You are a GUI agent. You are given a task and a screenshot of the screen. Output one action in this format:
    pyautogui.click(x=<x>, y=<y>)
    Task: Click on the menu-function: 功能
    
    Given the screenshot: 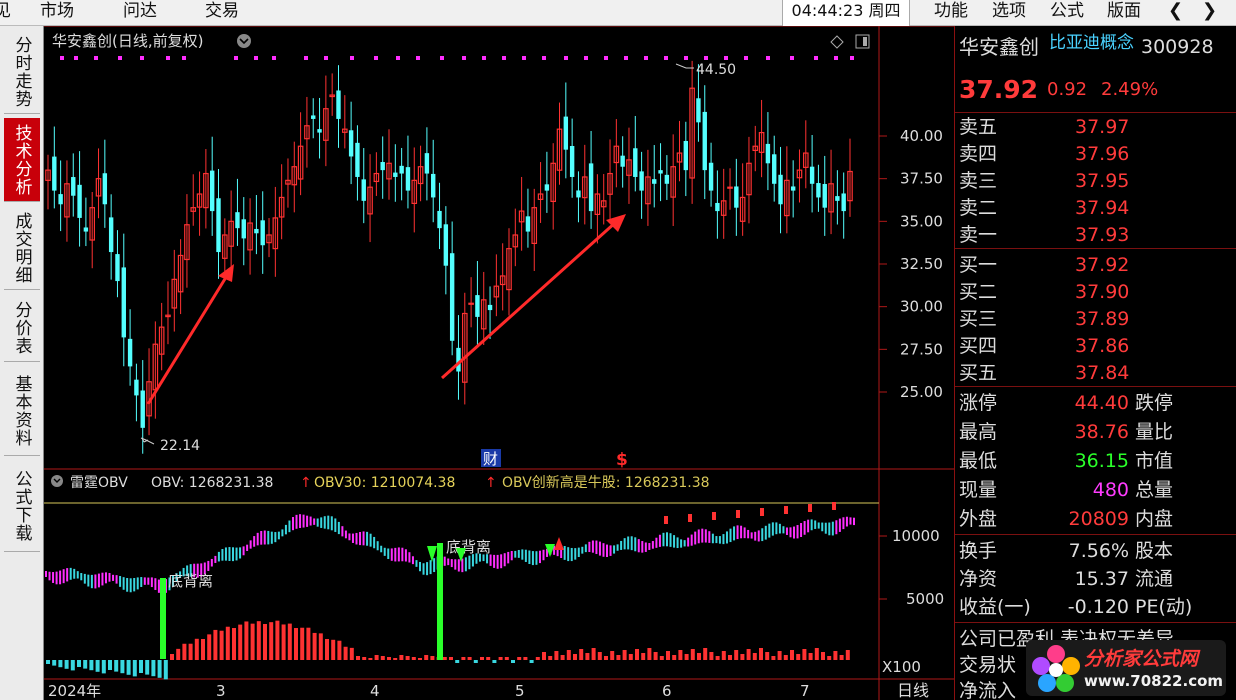 What is the action you would take?
    pyautogui.click(x=951, y=13)
    